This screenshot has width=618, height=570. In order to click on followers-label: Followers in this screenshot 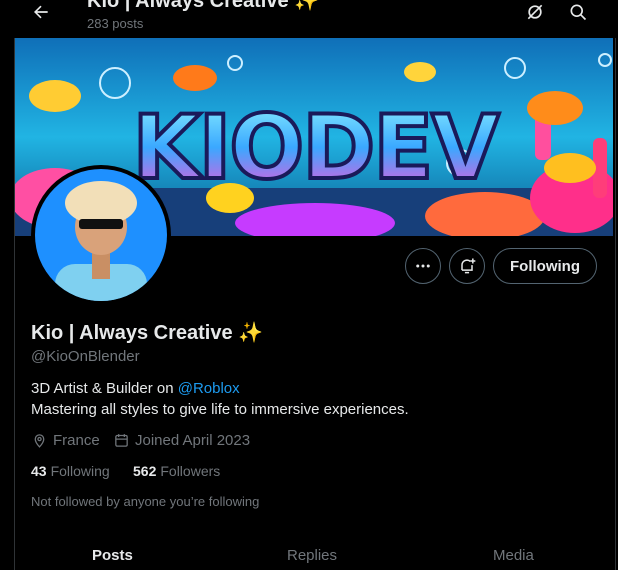, I will do `click(190, 471)`.